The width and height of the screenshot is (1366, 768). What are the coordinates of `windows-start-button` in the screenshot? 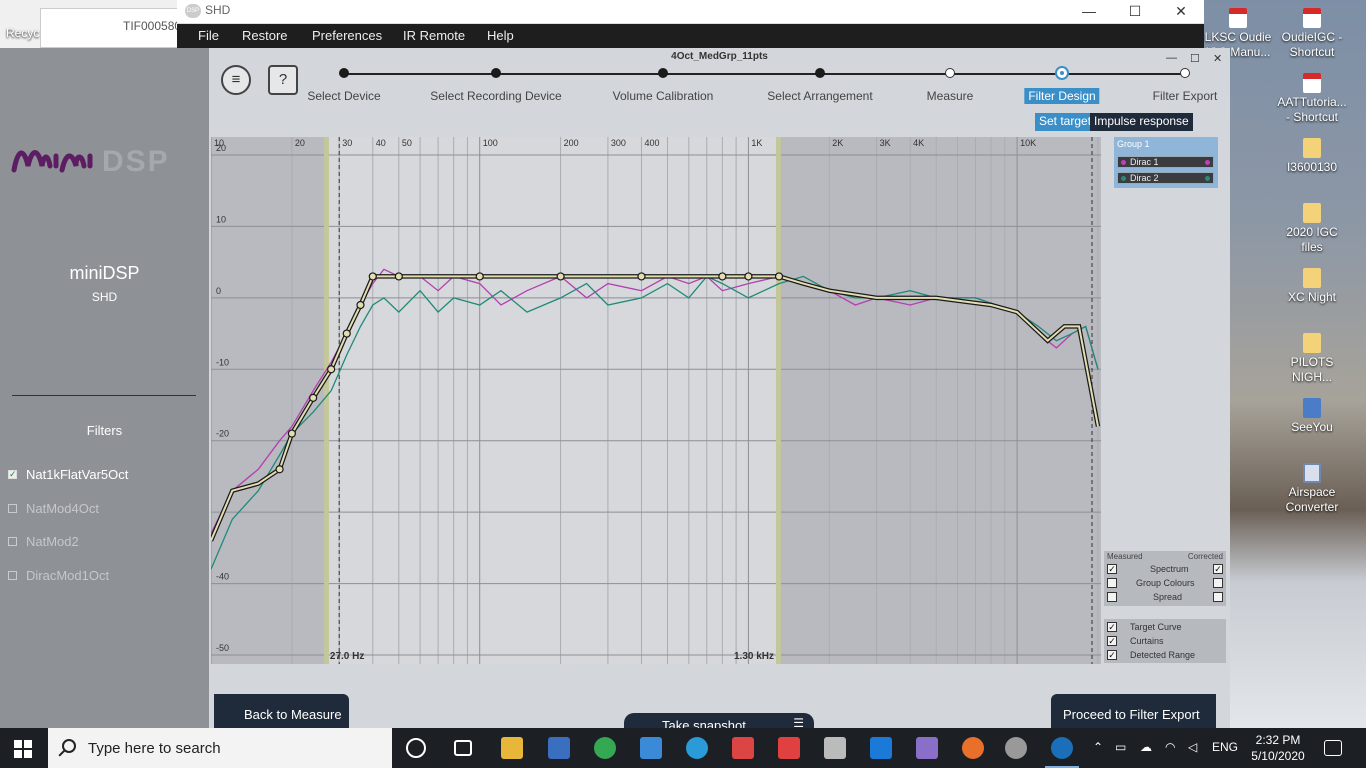 It's located at (23, 749).